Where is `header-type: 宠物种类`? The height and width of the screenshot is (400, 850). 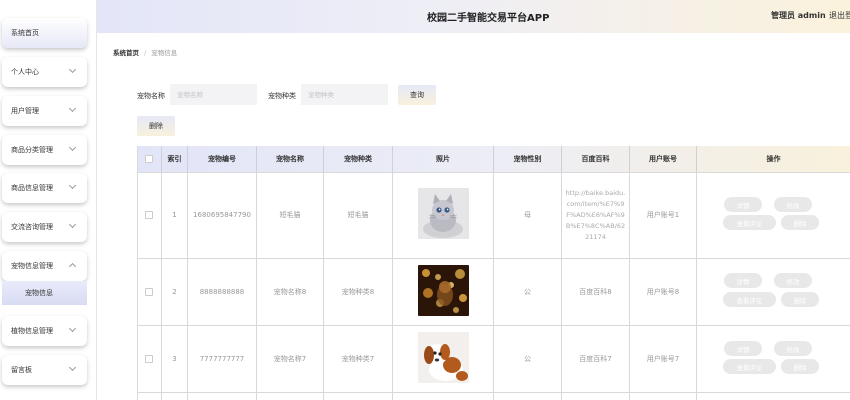
header-type: 宠物种类 is located at coordinates (358, 159).